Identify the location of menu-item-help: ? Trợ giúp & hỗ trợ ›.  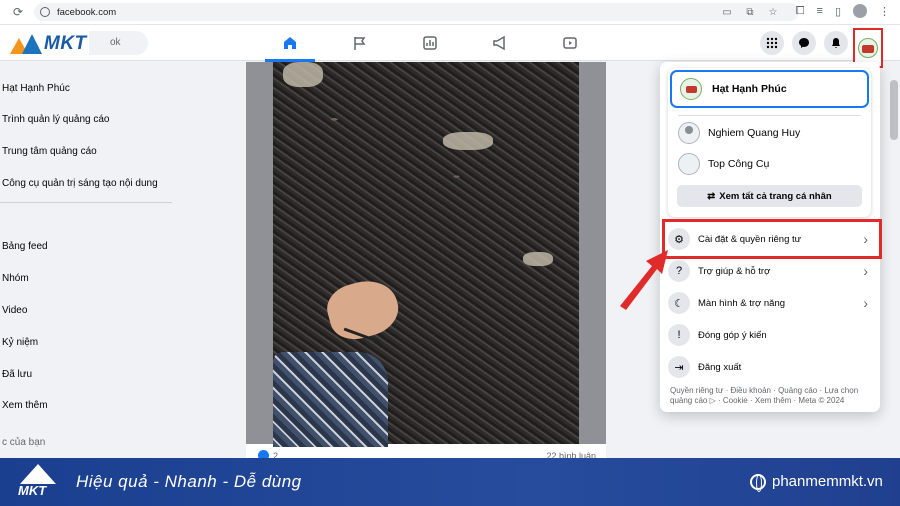
(770, 271).